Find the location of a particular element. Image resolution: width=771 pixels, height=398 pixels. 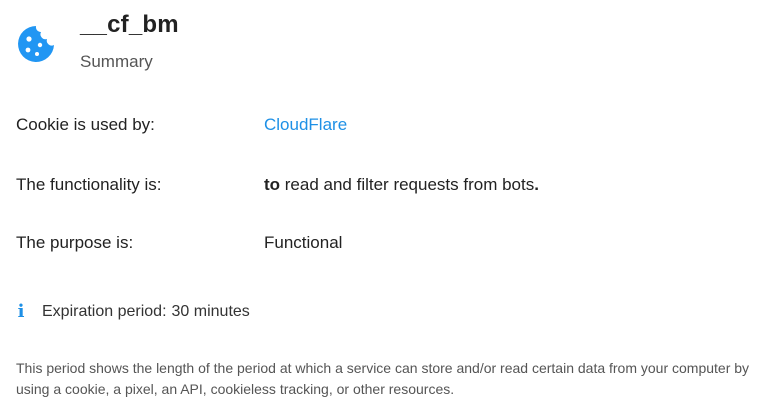

purpose-value: Functional is located at coordinates (303, 242).